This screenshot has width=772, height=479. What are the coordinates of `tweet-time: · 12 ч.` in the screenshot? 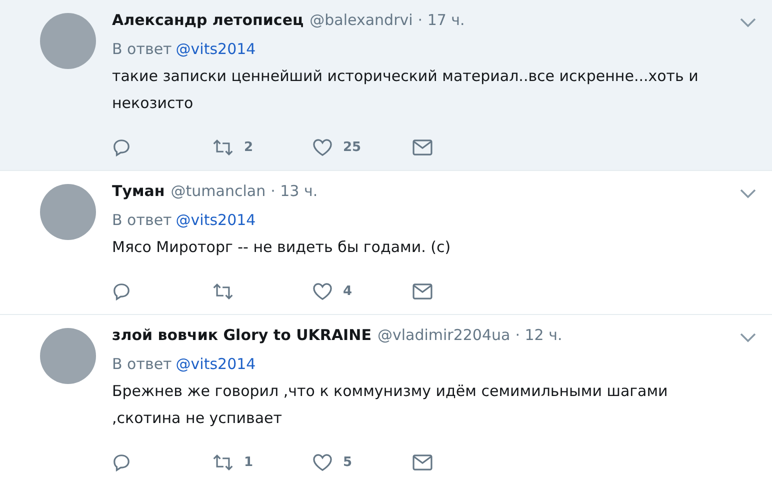 It's located at (538, 335).